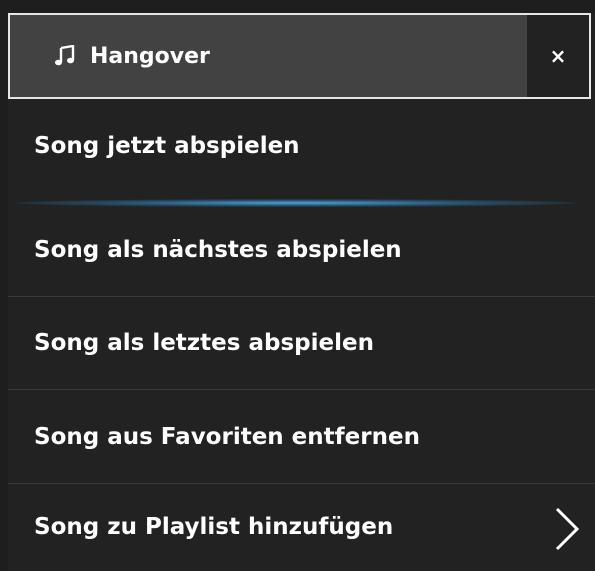 The height and width of the screenshot is (571, 595). Describe the element at coordinates (150, 56) in the screenshot. I see `menu-title: Hangover` at that location.